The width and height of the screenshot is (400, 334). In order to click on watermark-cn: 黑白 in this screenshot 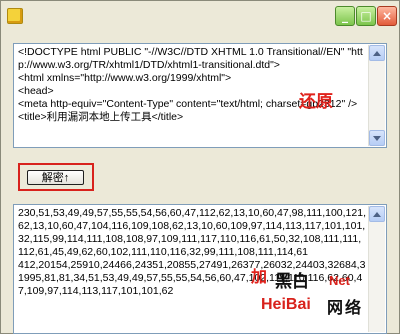, I will do `click(292, 282)`.